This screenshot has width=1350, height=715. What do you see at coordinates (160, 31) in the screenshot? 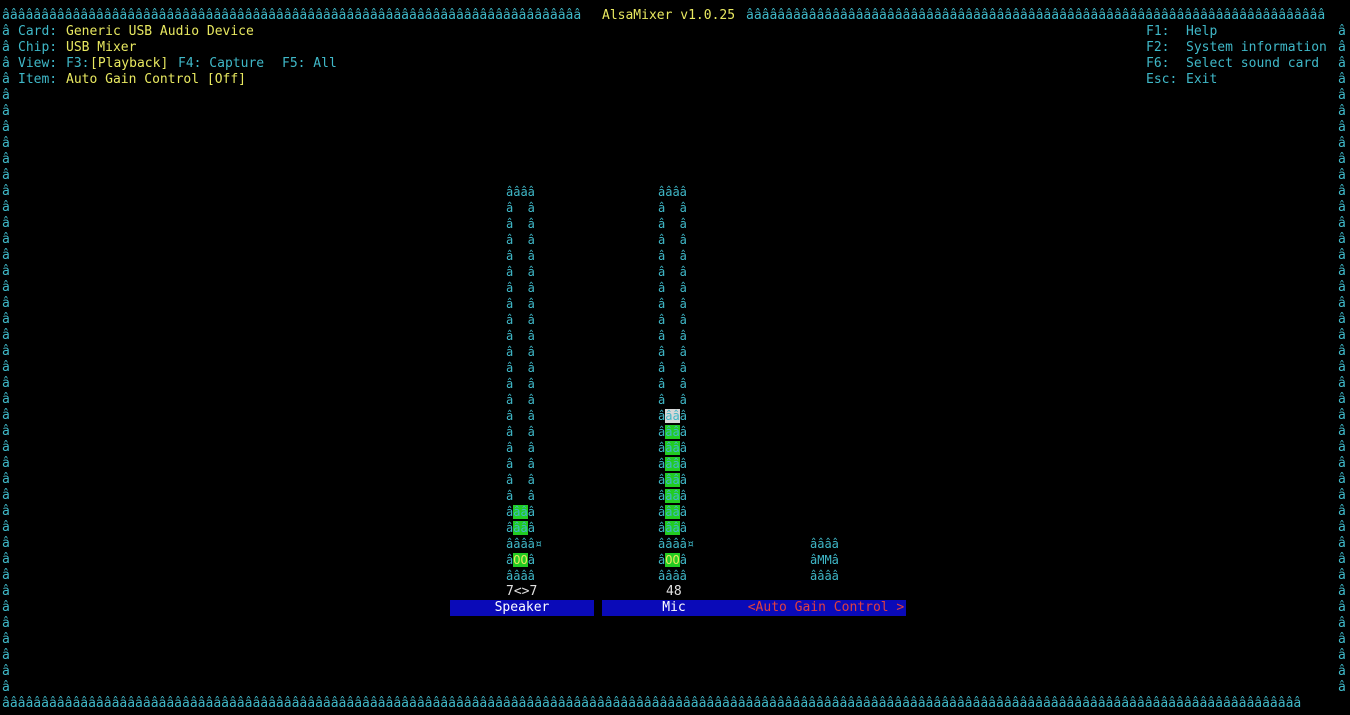
I see `card-value: Generic USB Audio Device` at bounding box center [160, 31].